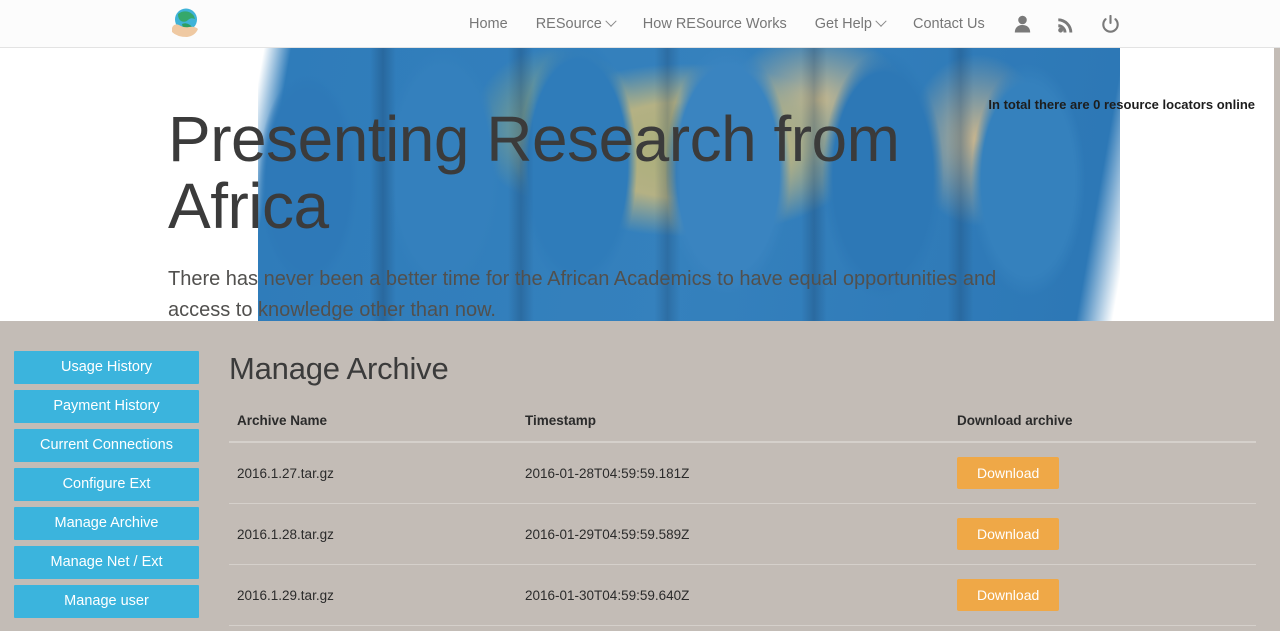 The image size is (1280, 631). What do you see at coordinates (106, 601) in the screenshot?
I see `sidebar-item-manage-user: Manage user` at bounding box center [106, 601].